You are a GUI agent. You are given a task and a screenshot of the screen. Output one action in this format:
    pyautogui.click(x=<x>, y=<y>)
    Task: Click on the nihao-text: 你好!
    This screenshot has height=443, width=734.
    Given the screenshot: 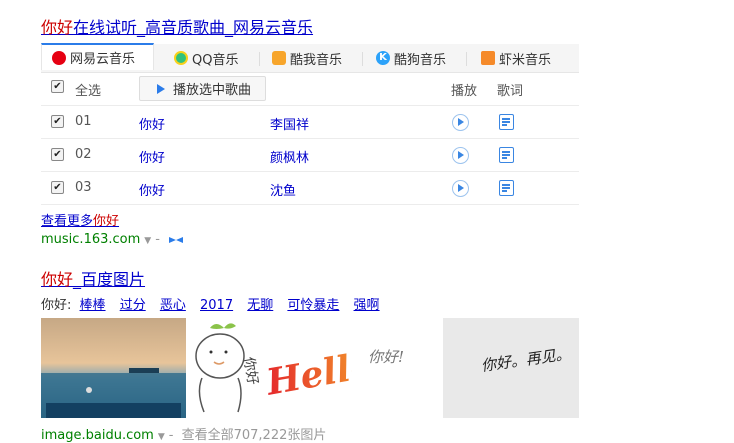 What is the action you would take?
    pyautogui.click(x=386, y=357)
    